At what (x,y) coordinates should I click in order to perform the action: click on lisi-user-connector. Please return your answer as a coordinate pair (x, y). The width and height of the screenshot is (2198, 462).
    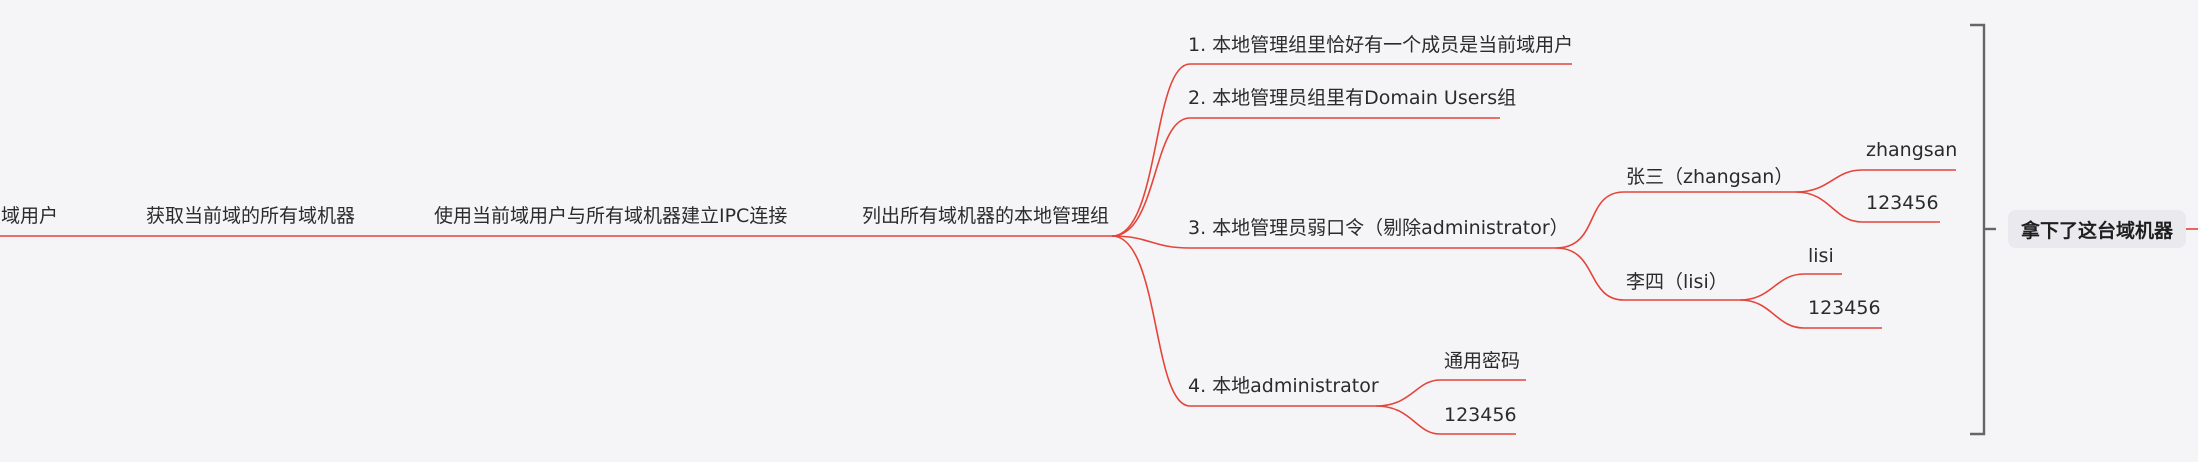
    Looking at the image, I should click on (1772, 287).